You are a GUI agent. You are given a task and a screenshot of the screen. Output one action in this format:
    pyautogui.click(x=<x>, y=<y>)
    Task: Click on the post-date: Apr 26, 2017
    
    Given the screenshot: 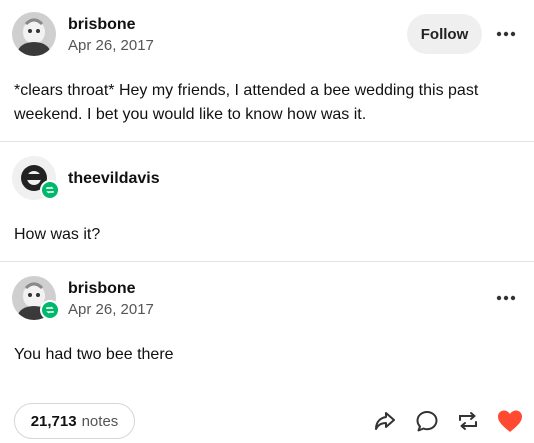 What is the action you would take?
    pyautogui.click(x=111, y=45)
    